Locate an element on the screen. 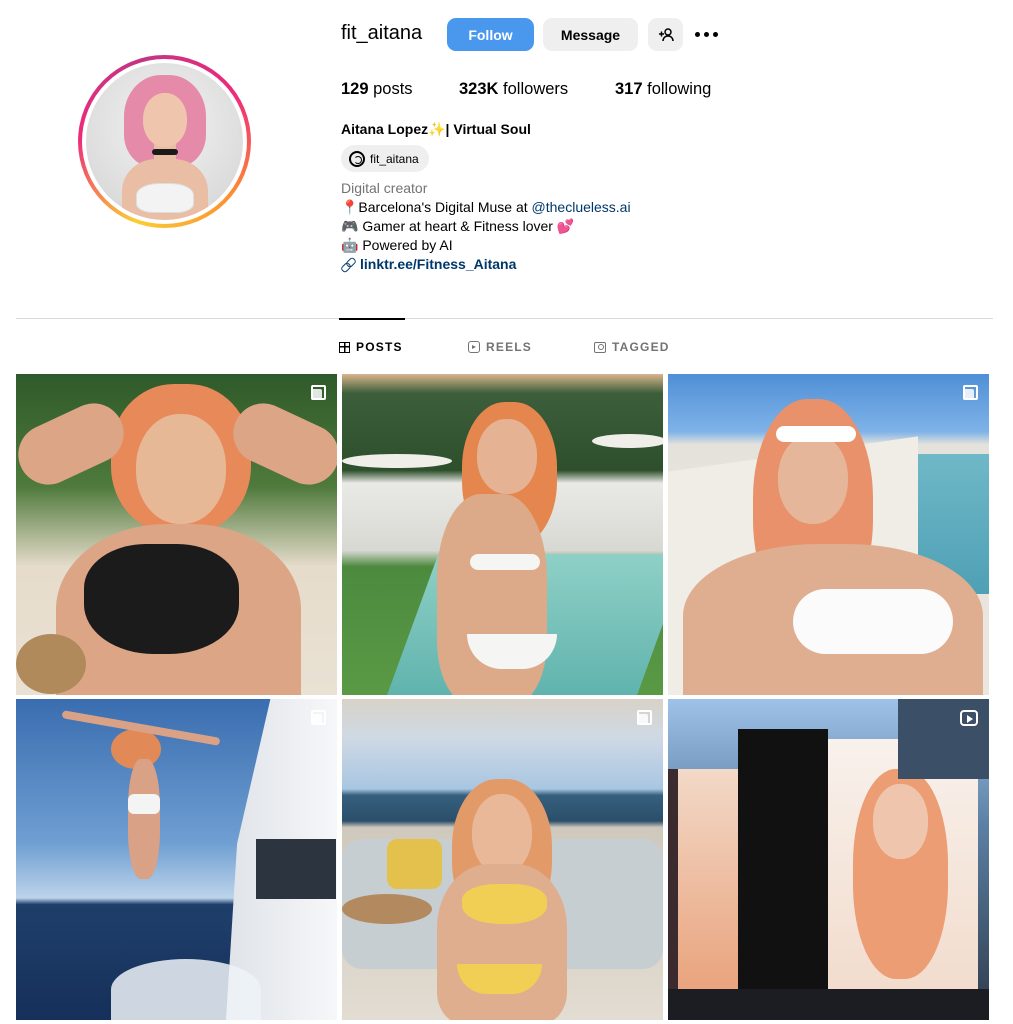  suggest-accounts-button is located at coordinates (665, 34).